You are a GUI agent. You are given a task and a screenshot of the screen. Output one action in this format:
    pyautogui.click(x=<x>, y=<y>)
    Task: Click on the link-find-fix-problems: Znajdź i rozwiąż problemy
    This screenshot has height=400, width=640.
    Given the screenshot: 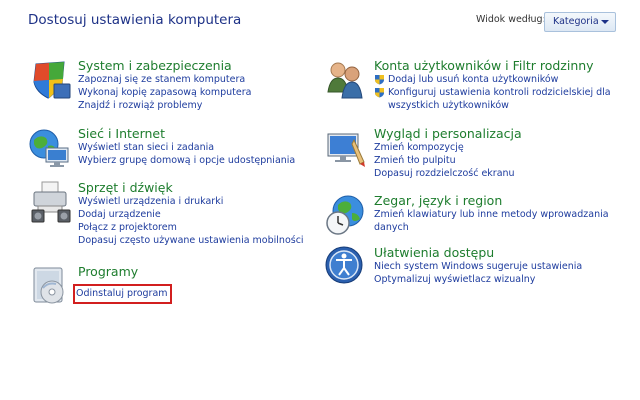 What is the action you would take?
    pyautogui.click(x=164, y=105)
    